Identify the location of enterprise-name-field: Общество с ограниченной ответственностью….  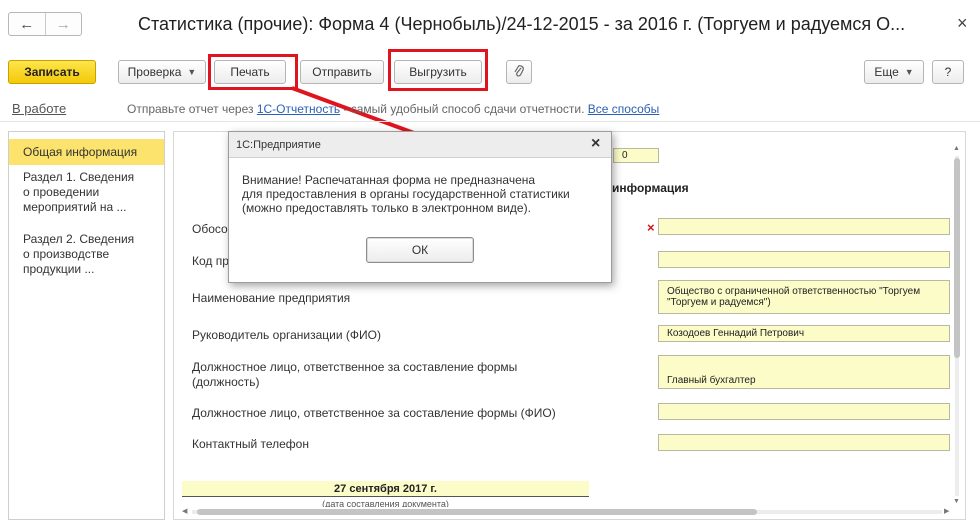
(804, 297).